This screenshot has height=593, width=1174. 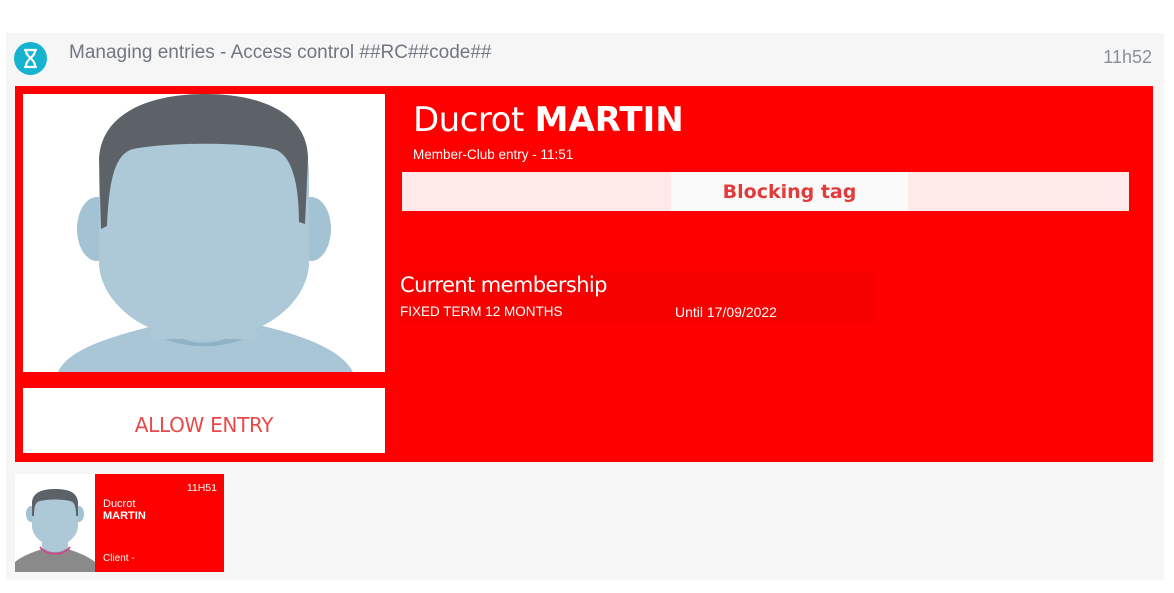 What do you see at coordinates (55, 523) in the screenshot?
I see `history-avatar` at bounding box center [55, 523].